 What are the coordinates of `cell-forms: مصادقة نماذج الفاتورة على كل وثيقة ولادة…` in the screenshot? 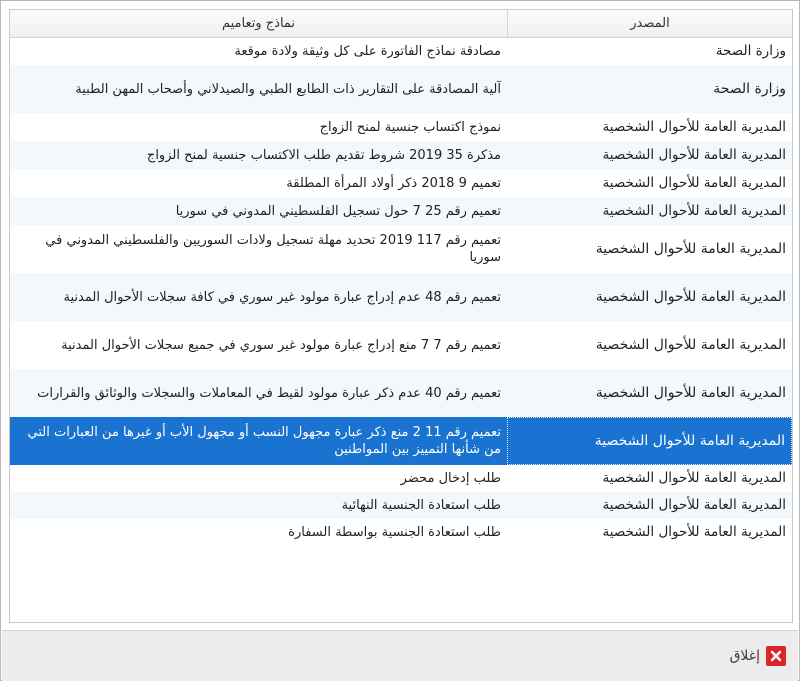 It's located at (367, 51).